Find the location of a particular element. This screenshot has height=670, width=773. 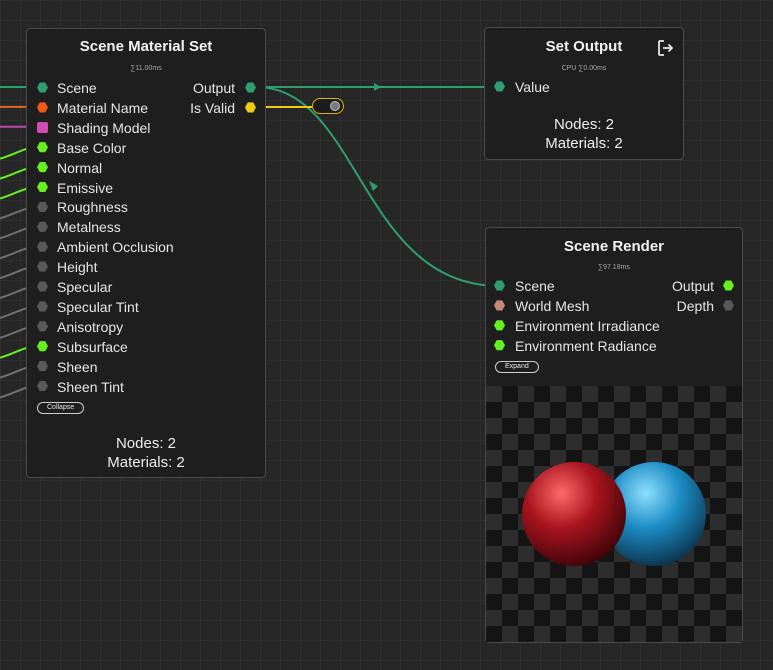

node-timing: ∑11.00ms is located at coordinates (146, 68).